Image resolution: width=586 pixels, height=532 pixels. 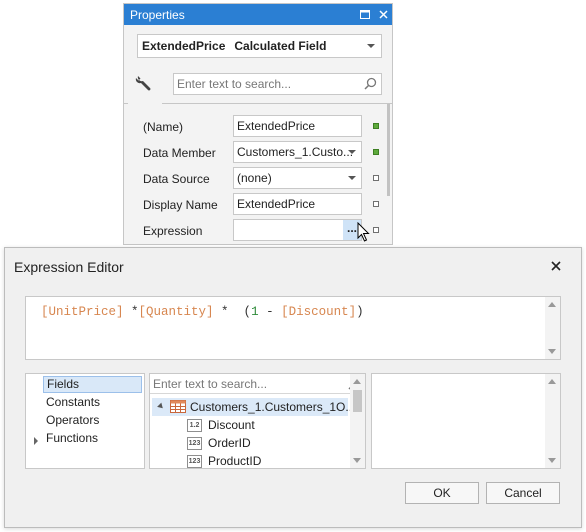 What do you see at coordinates (258, 14) in the screenshot?
I see `properties-title-bar: Properties` at bounding box center [258, 14].